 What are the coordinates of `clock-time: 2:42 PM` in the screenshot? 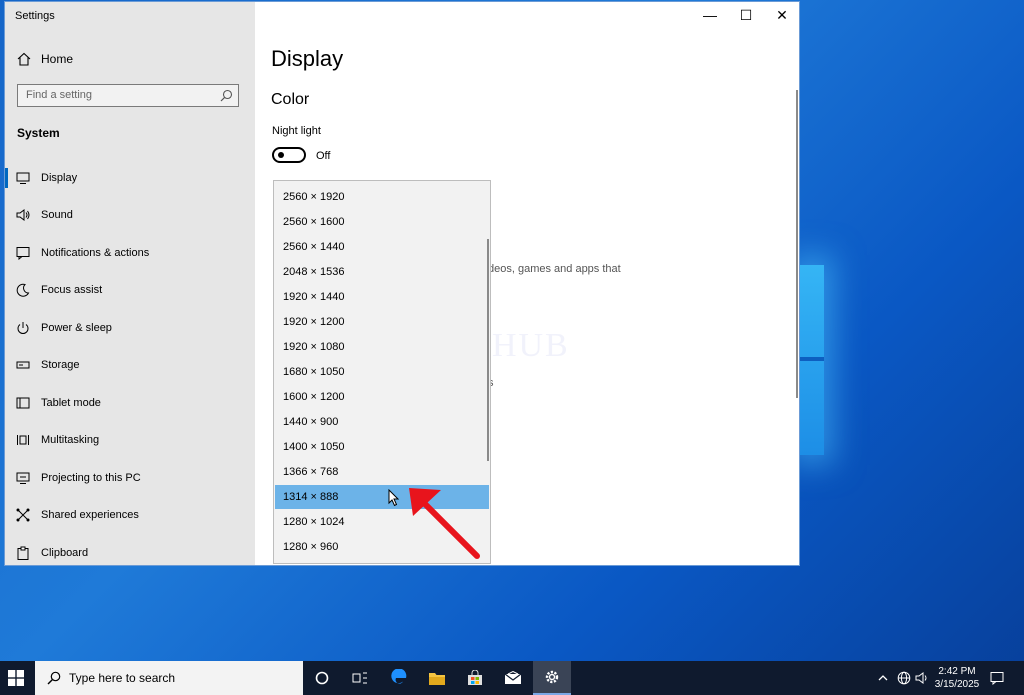 It's located at (957, 671).